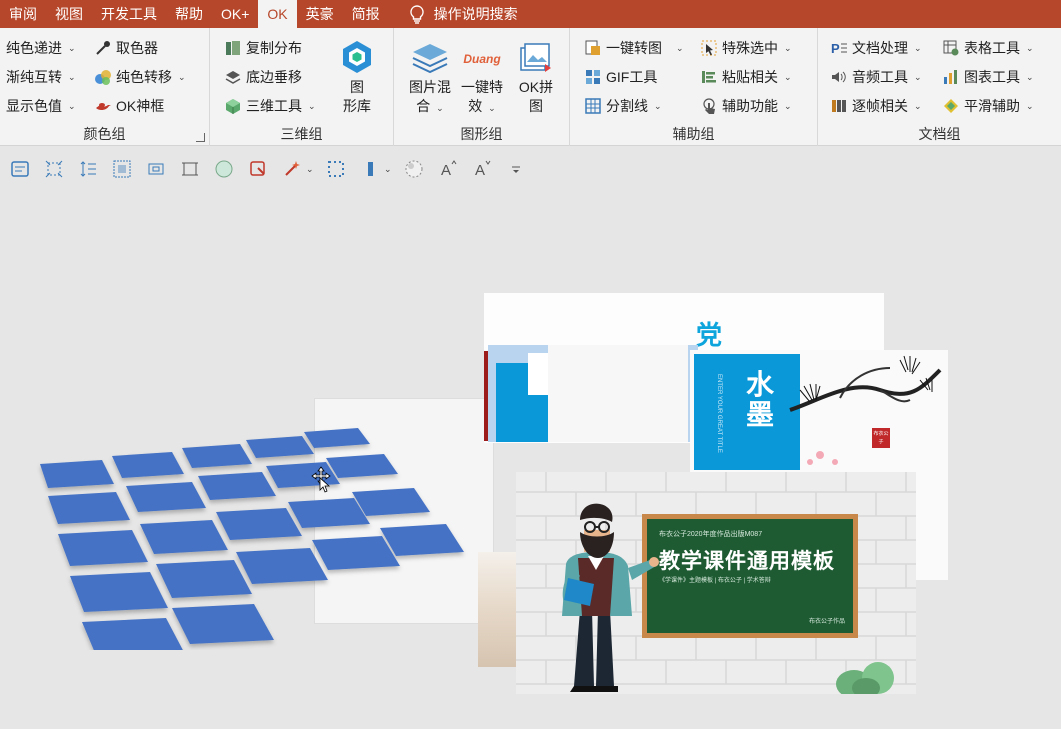 This screenshot has height=729, width=1061. I want to click on btn-chart-tools: 图表工具 ⌄, so click(988, 77).